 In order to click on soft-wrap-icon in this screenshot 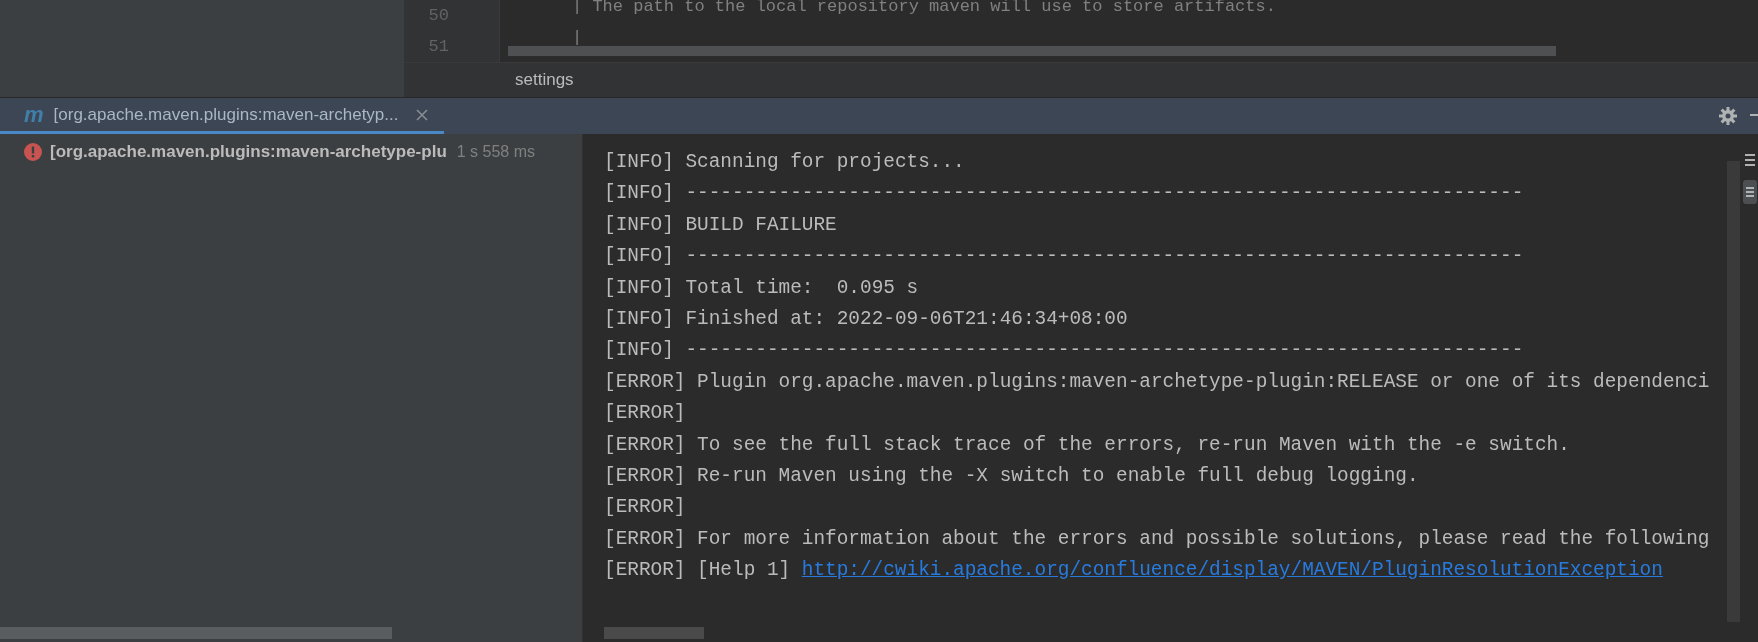, I will do `click(1750, 160)`.